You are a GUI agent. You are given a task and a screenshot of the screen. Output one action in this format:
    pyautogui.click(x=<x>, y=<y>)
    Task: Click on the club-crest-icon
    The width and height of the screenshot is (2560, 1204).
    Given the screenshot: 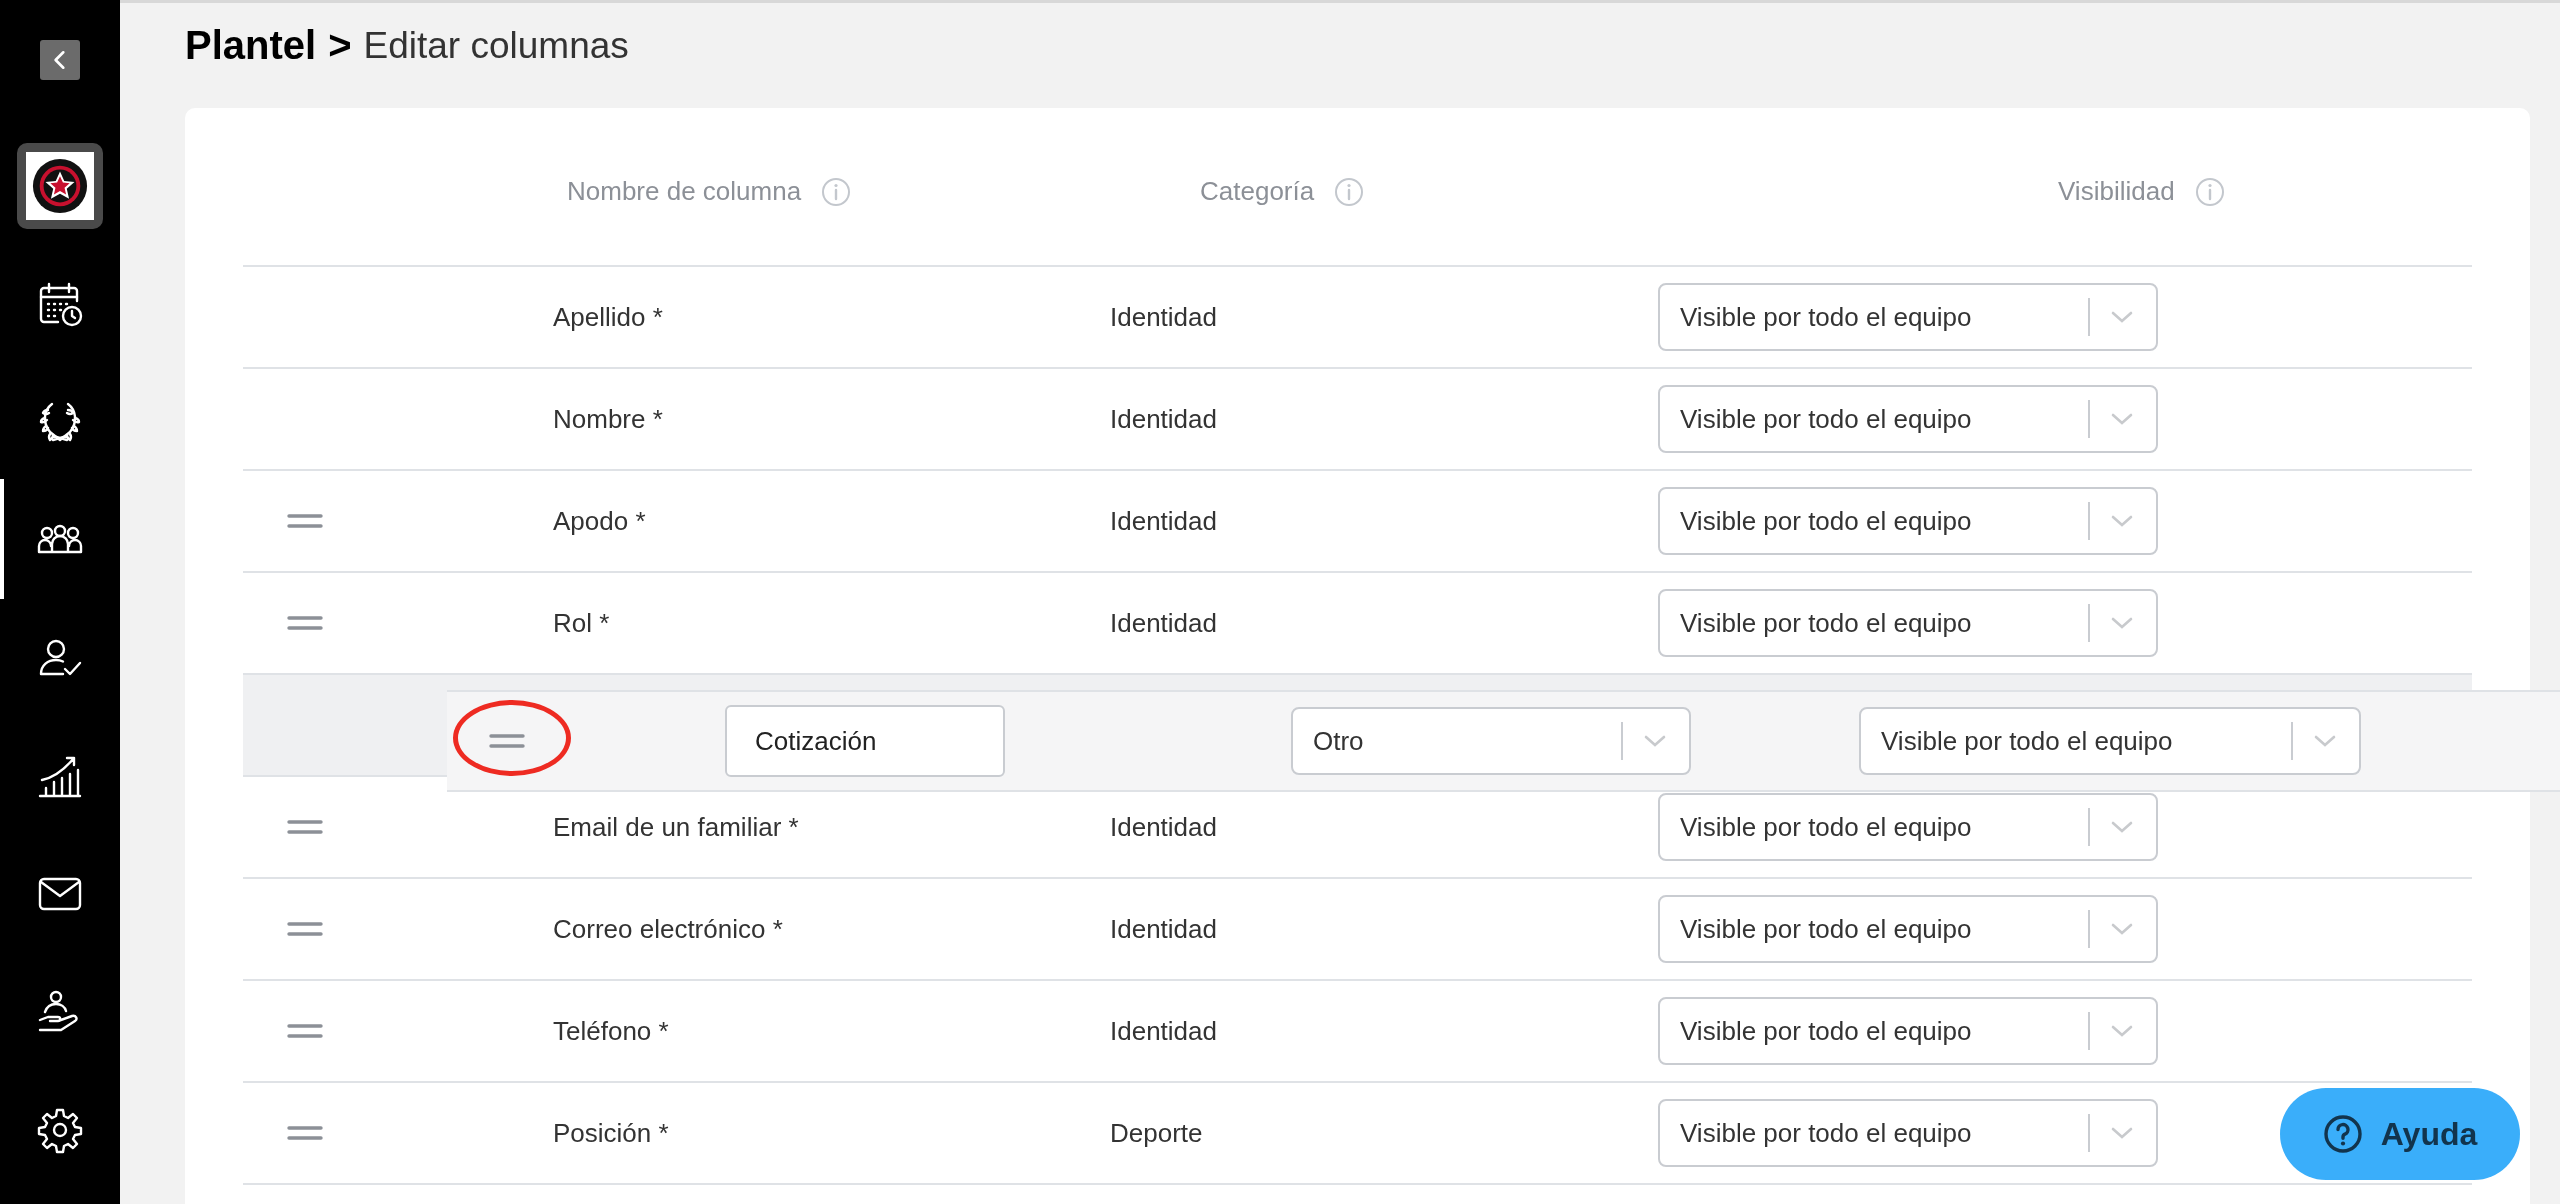 What is the action you would take?
    pyautogui.click(x=60, y=186)
    